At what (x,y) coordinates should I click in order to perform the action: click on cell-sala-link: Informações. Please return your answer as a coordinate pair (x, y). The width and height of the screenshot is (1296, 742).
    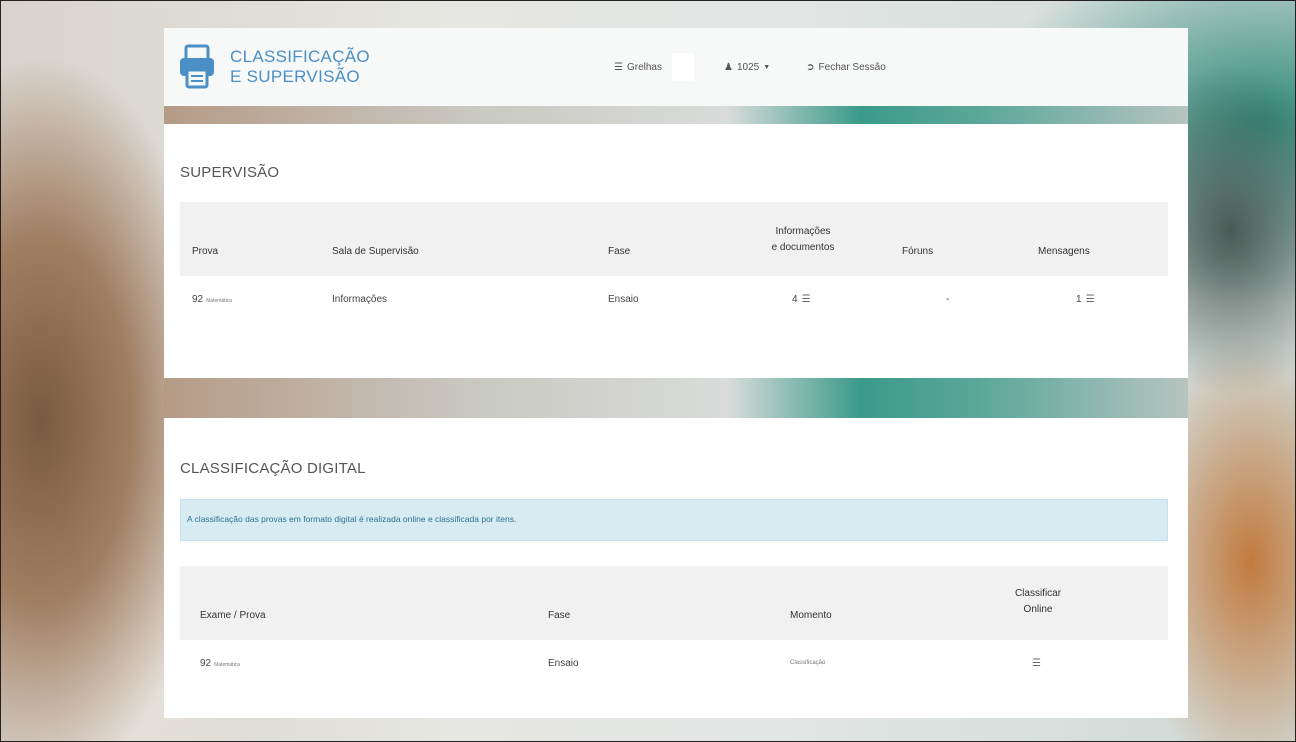
    Looking at the image, I should click on (359, 299).